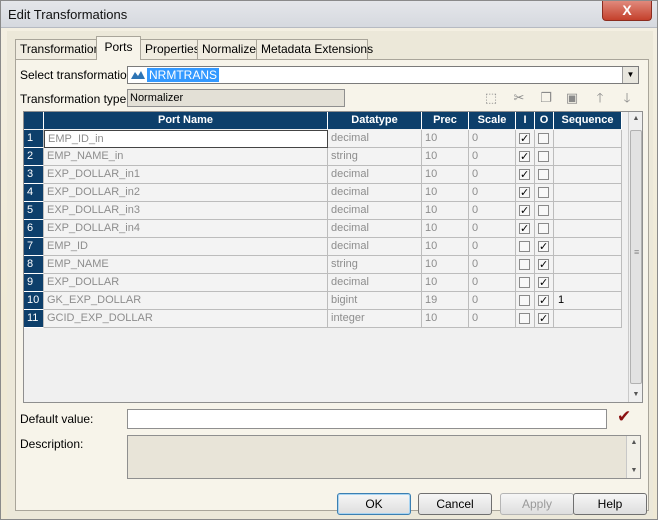  Describe the element at coordinates (572, 98) in the screenshot. I see `paste-icon: ▣` at that location.